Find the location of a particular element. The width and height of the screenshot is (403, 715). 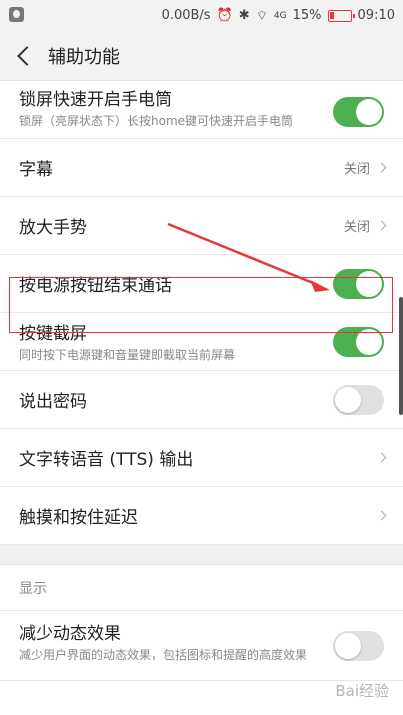

watermark-logo: Bai经验 is located at coordinates (362, 691).